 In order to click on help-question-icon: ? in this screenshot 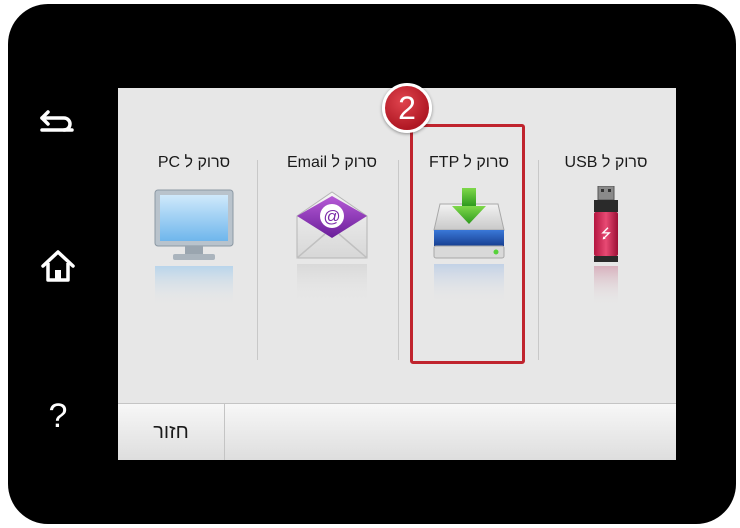, I will do `click(58, 416)`.